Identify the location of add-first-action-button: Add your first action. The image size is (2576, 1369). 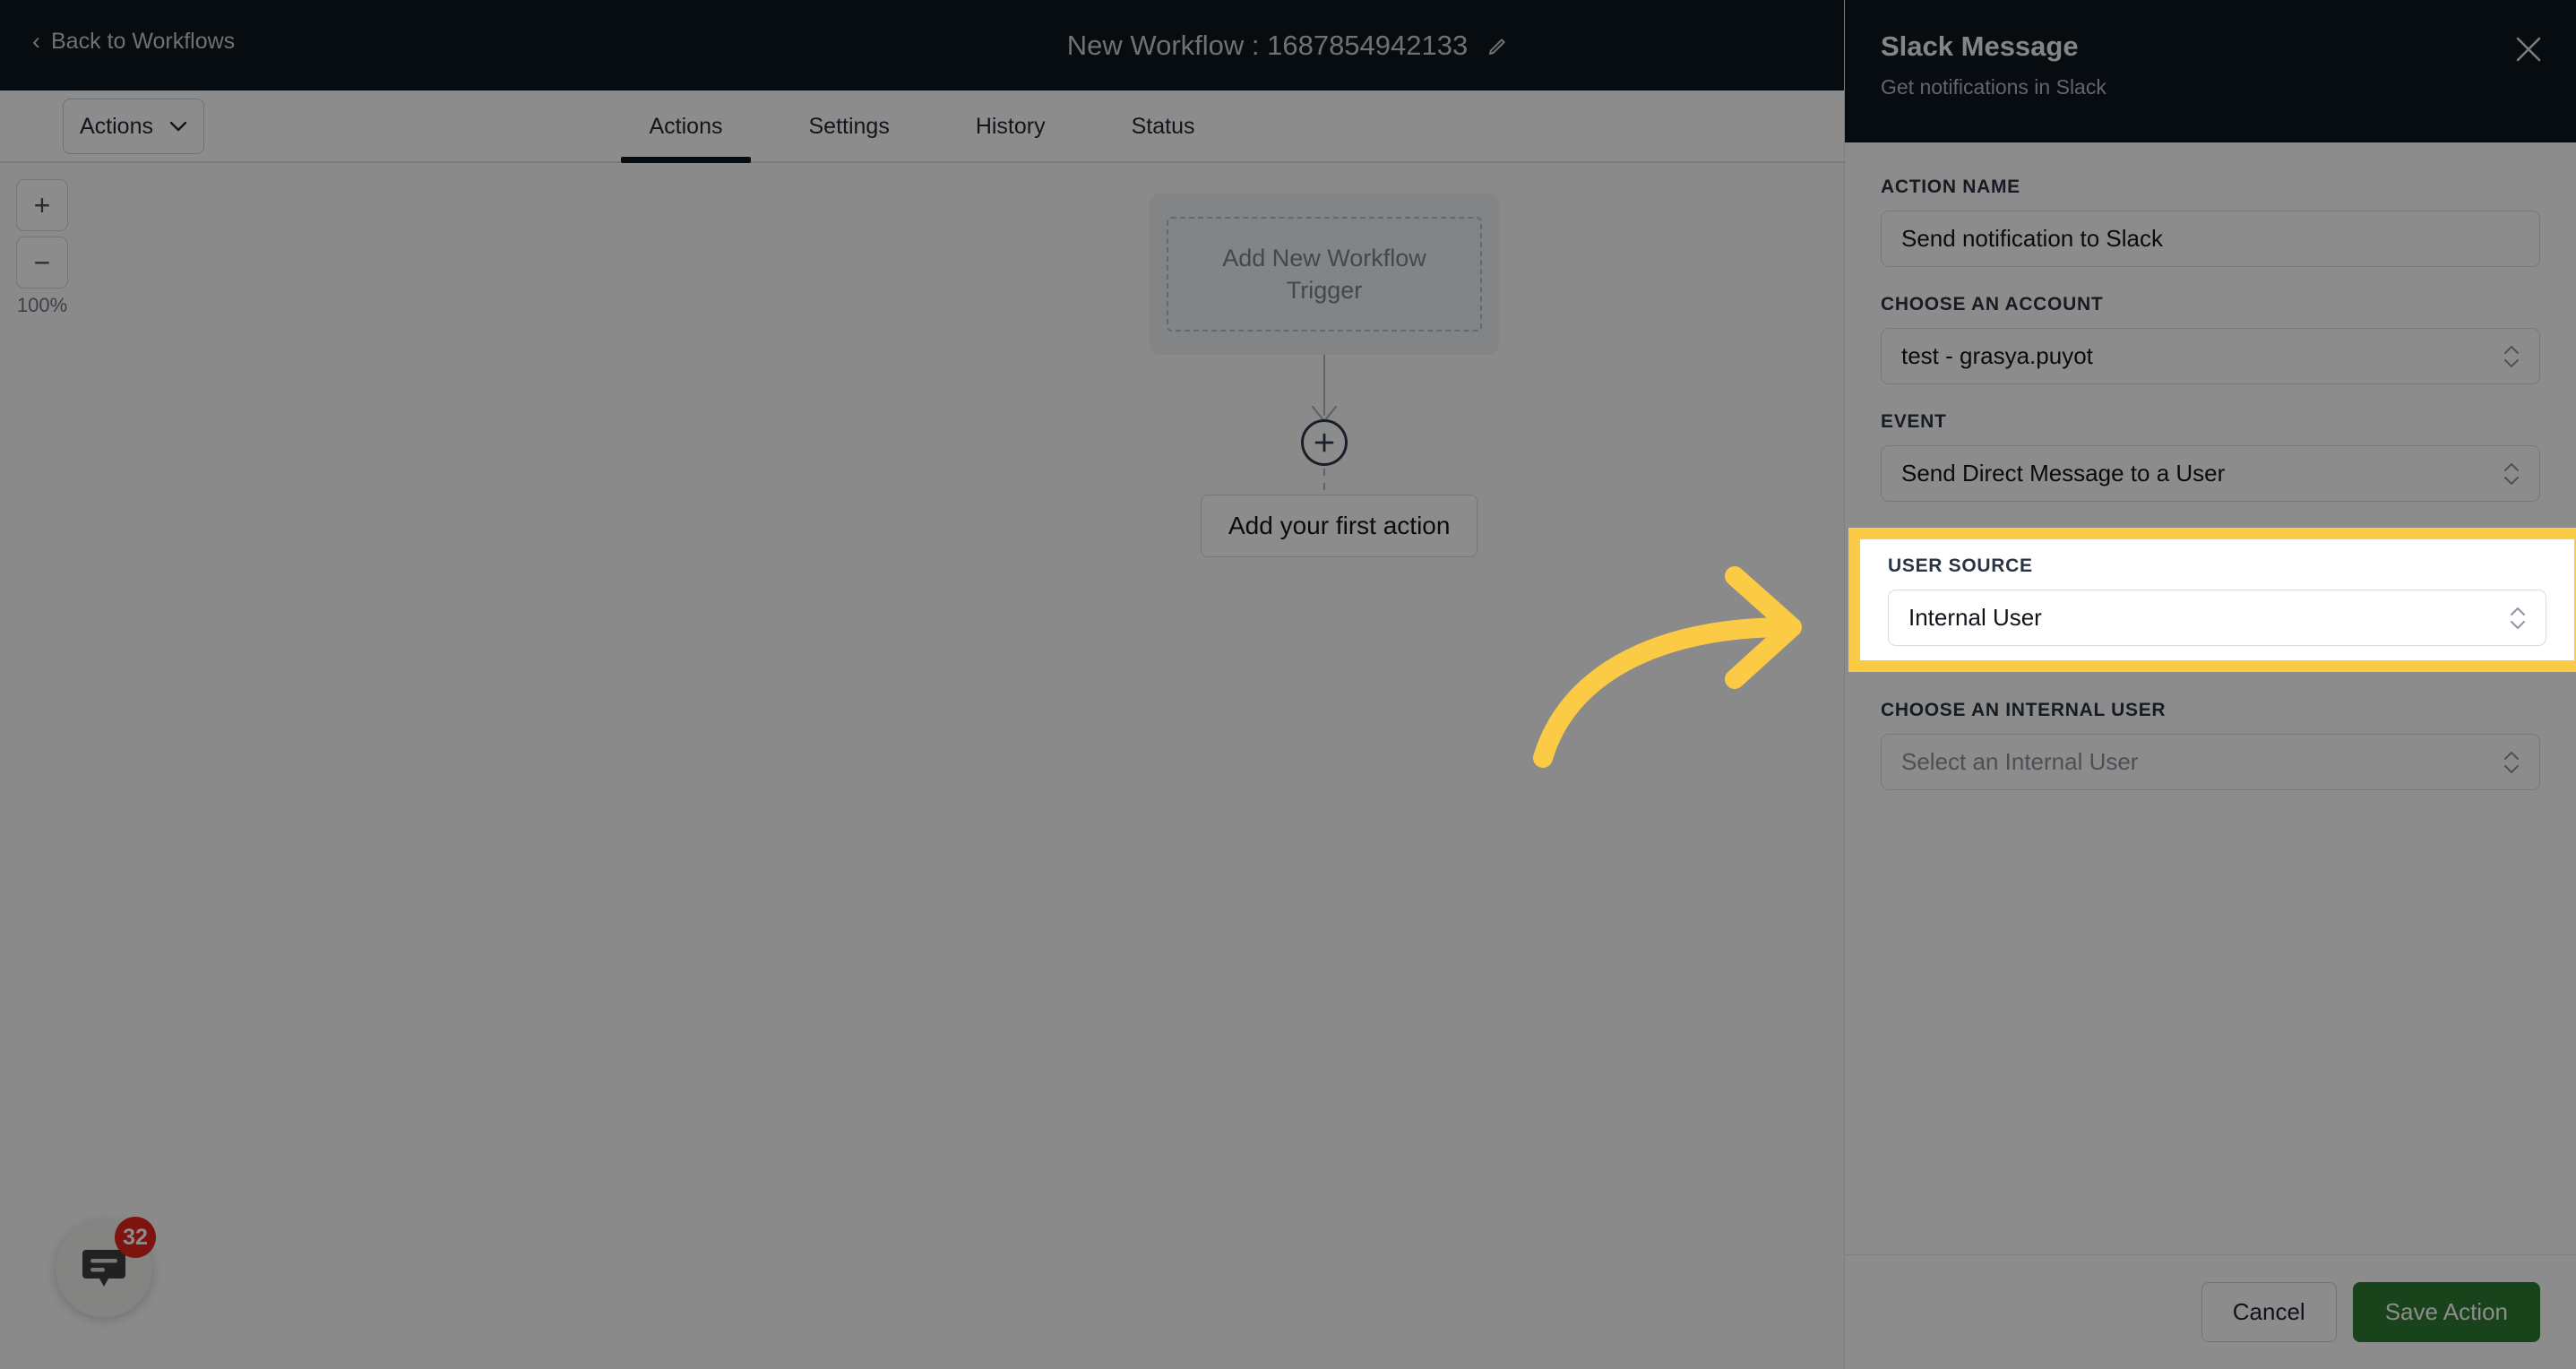
(1340, 526).